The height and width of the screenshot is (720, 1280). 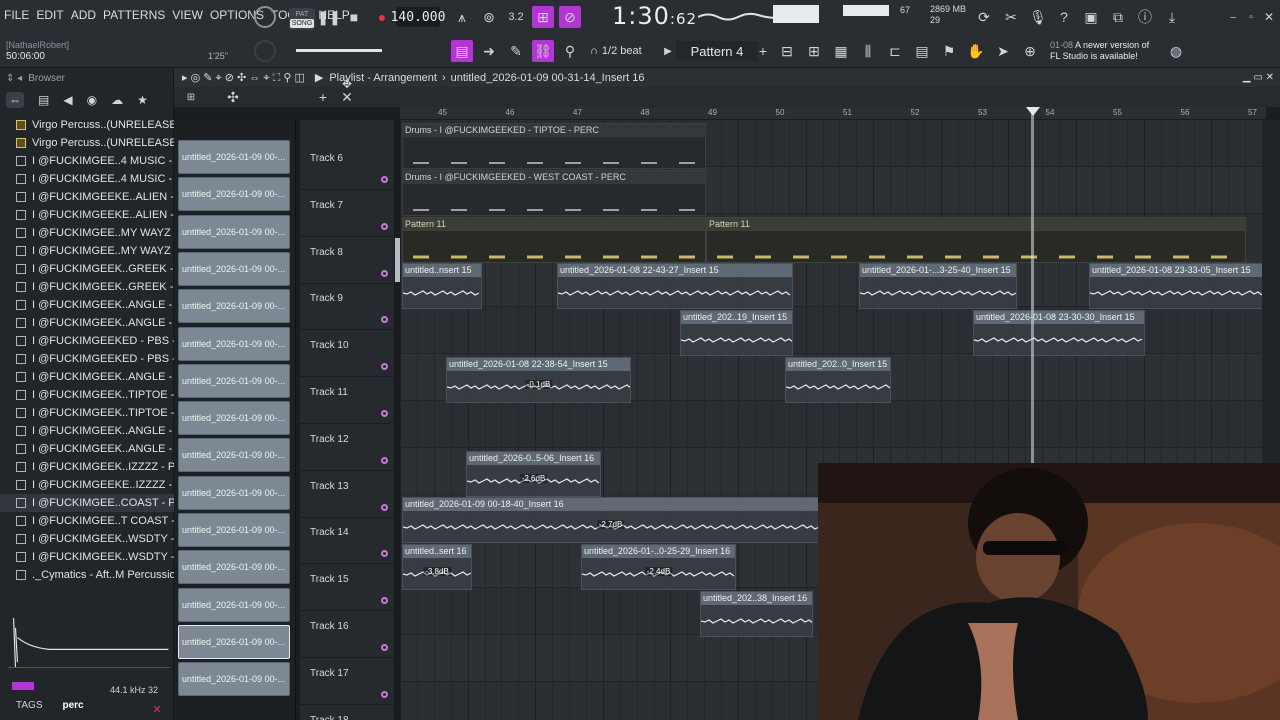 I want to click on browser-folder: Virgo Percuss..(UNRELEASED), so click(x=87, y=125).